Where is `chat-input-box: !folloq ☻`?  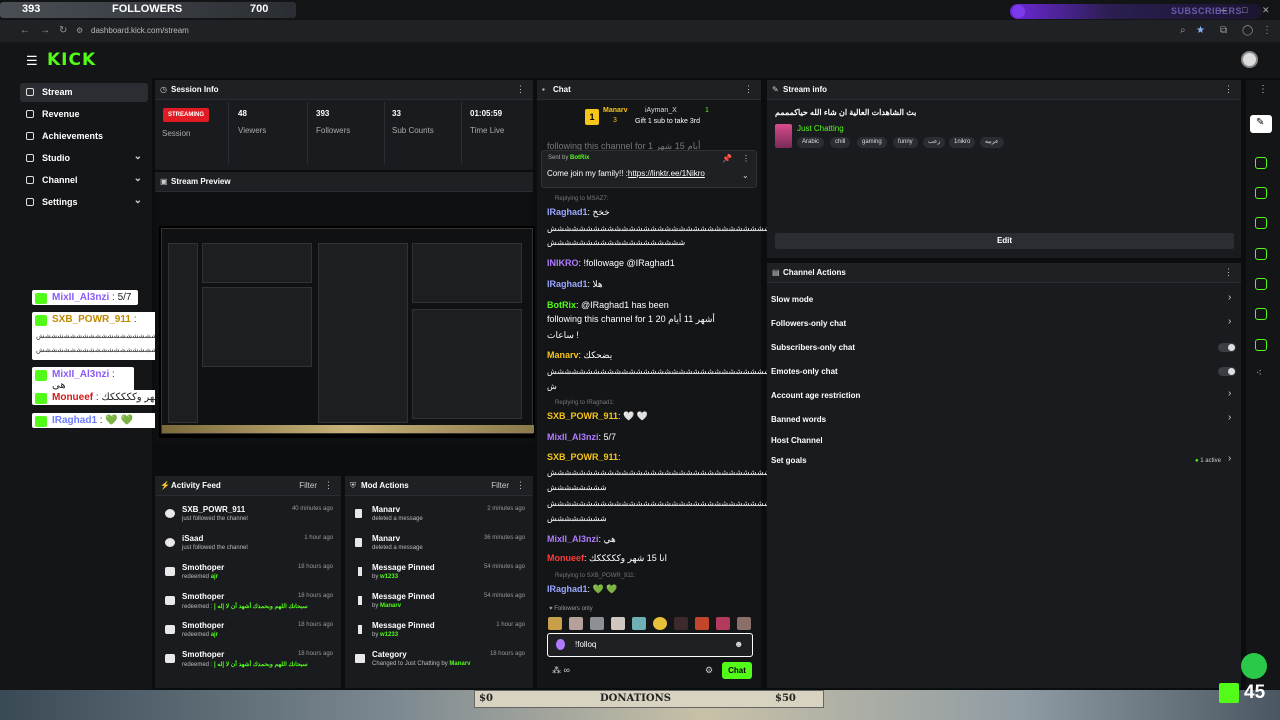 chat-input-box: !folloq ☻ is located at coordinates (650, 645).